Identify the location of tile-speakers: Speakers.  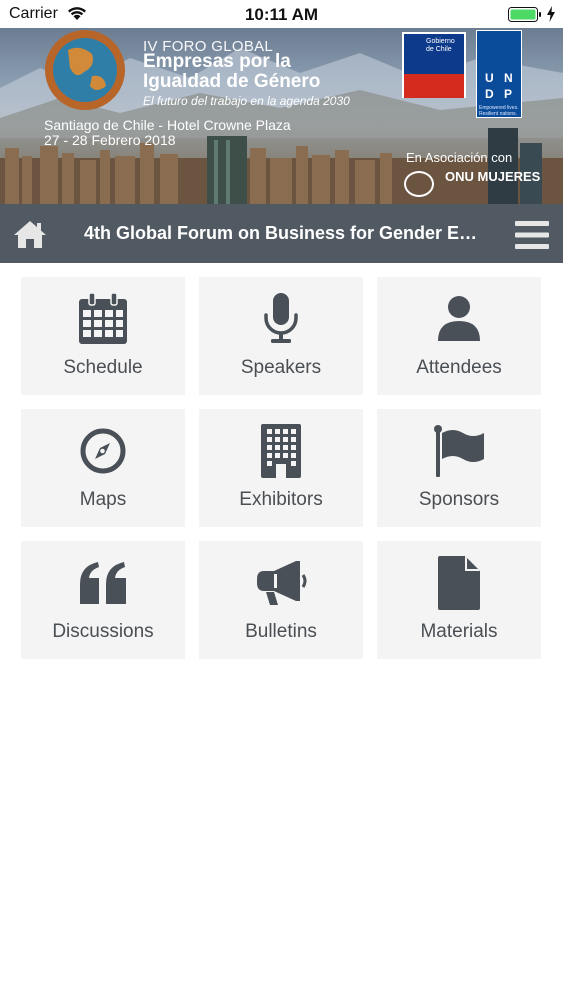
(281, 336).